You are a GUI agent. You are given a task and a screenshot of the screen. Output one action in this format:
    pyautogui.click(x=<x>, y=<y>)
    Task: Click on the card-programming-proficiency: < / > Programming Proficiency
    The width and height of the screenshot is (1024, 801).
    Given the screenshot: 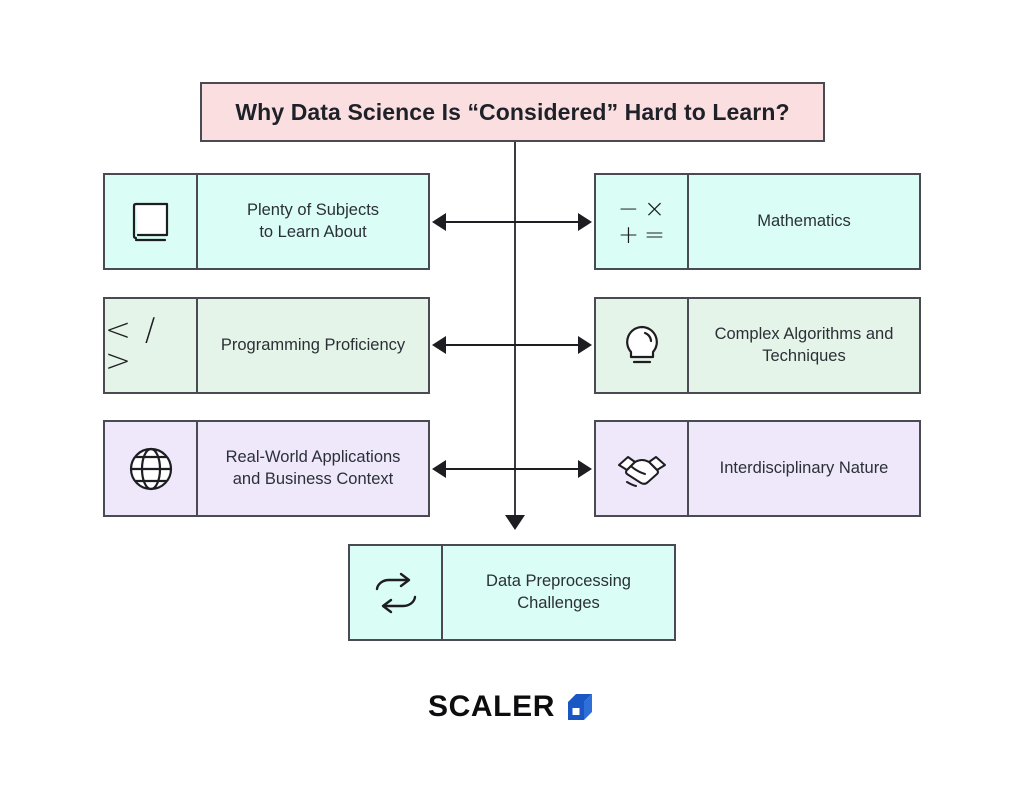 What is the action you would take?
    pyautogui.click(x=266, y=345)
    